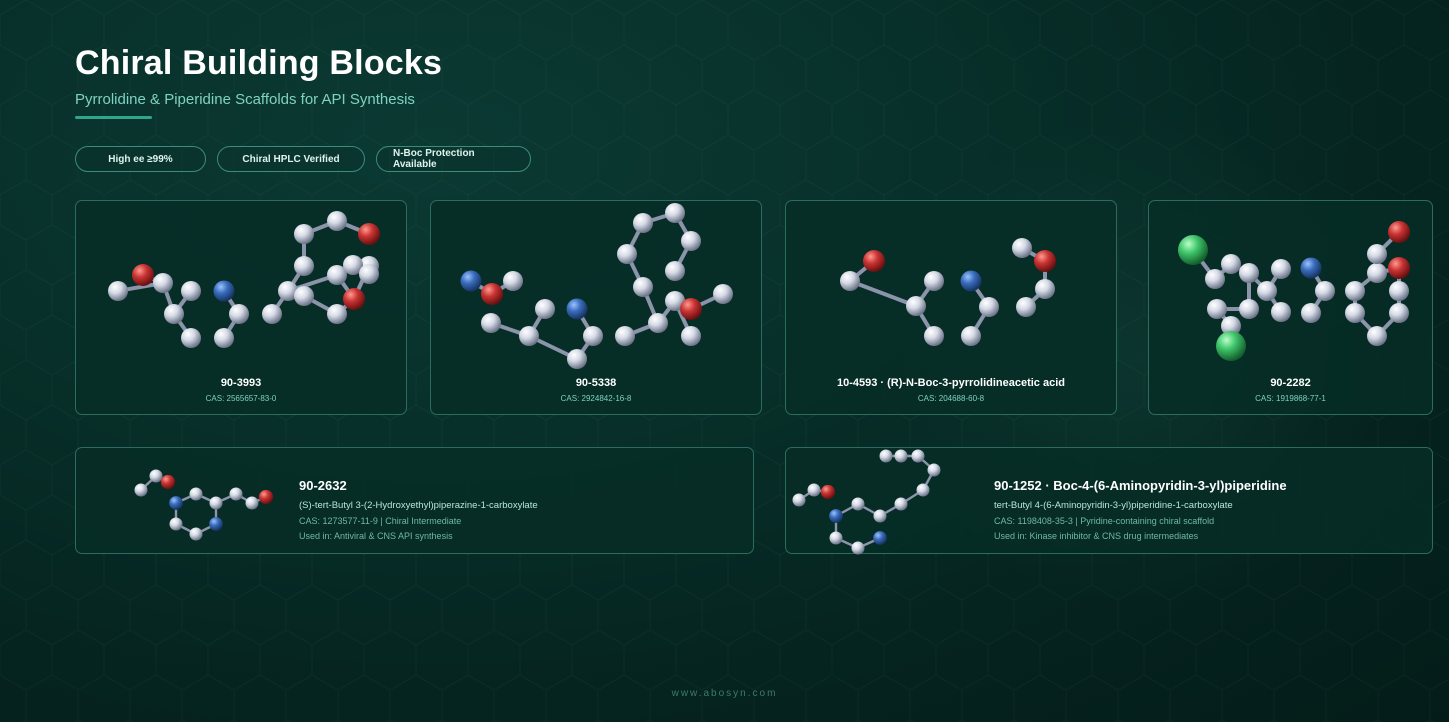 This screenshot has height=722, width=1449. Describe the element at coordinates (380, 521) in the screenshot. I see `product-meta: CAS: 1273577-11-9 | Chiral Intermediate` at that location.